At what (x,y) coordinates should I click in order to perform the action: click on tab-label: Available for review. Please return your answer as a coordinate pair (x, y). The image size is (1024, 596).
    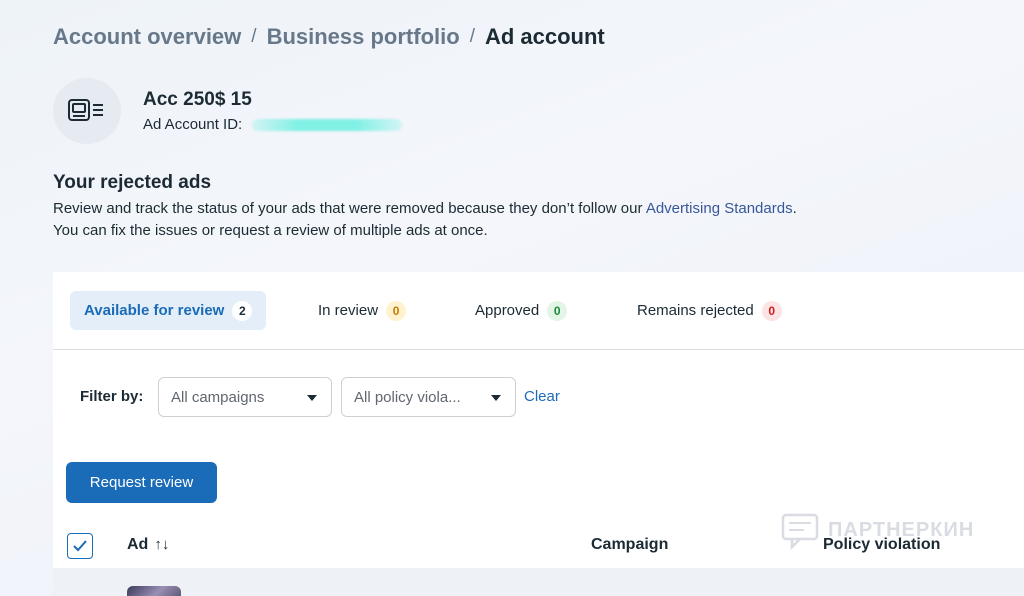
    Looking at the image, I should click on (154, 310).